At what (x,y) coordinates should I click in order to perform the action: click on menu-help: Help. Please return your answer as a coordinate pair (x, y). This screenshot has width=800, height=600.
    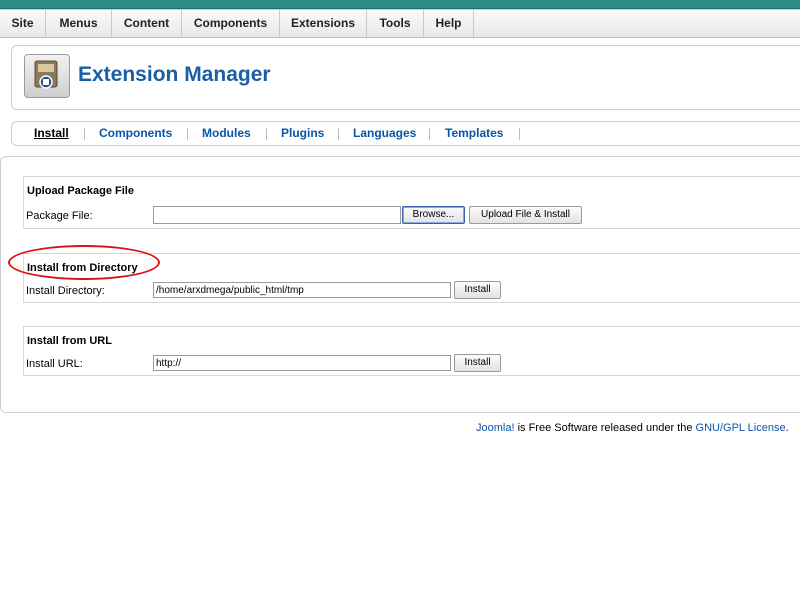
    Looking at the image, I should click on (449, 23).